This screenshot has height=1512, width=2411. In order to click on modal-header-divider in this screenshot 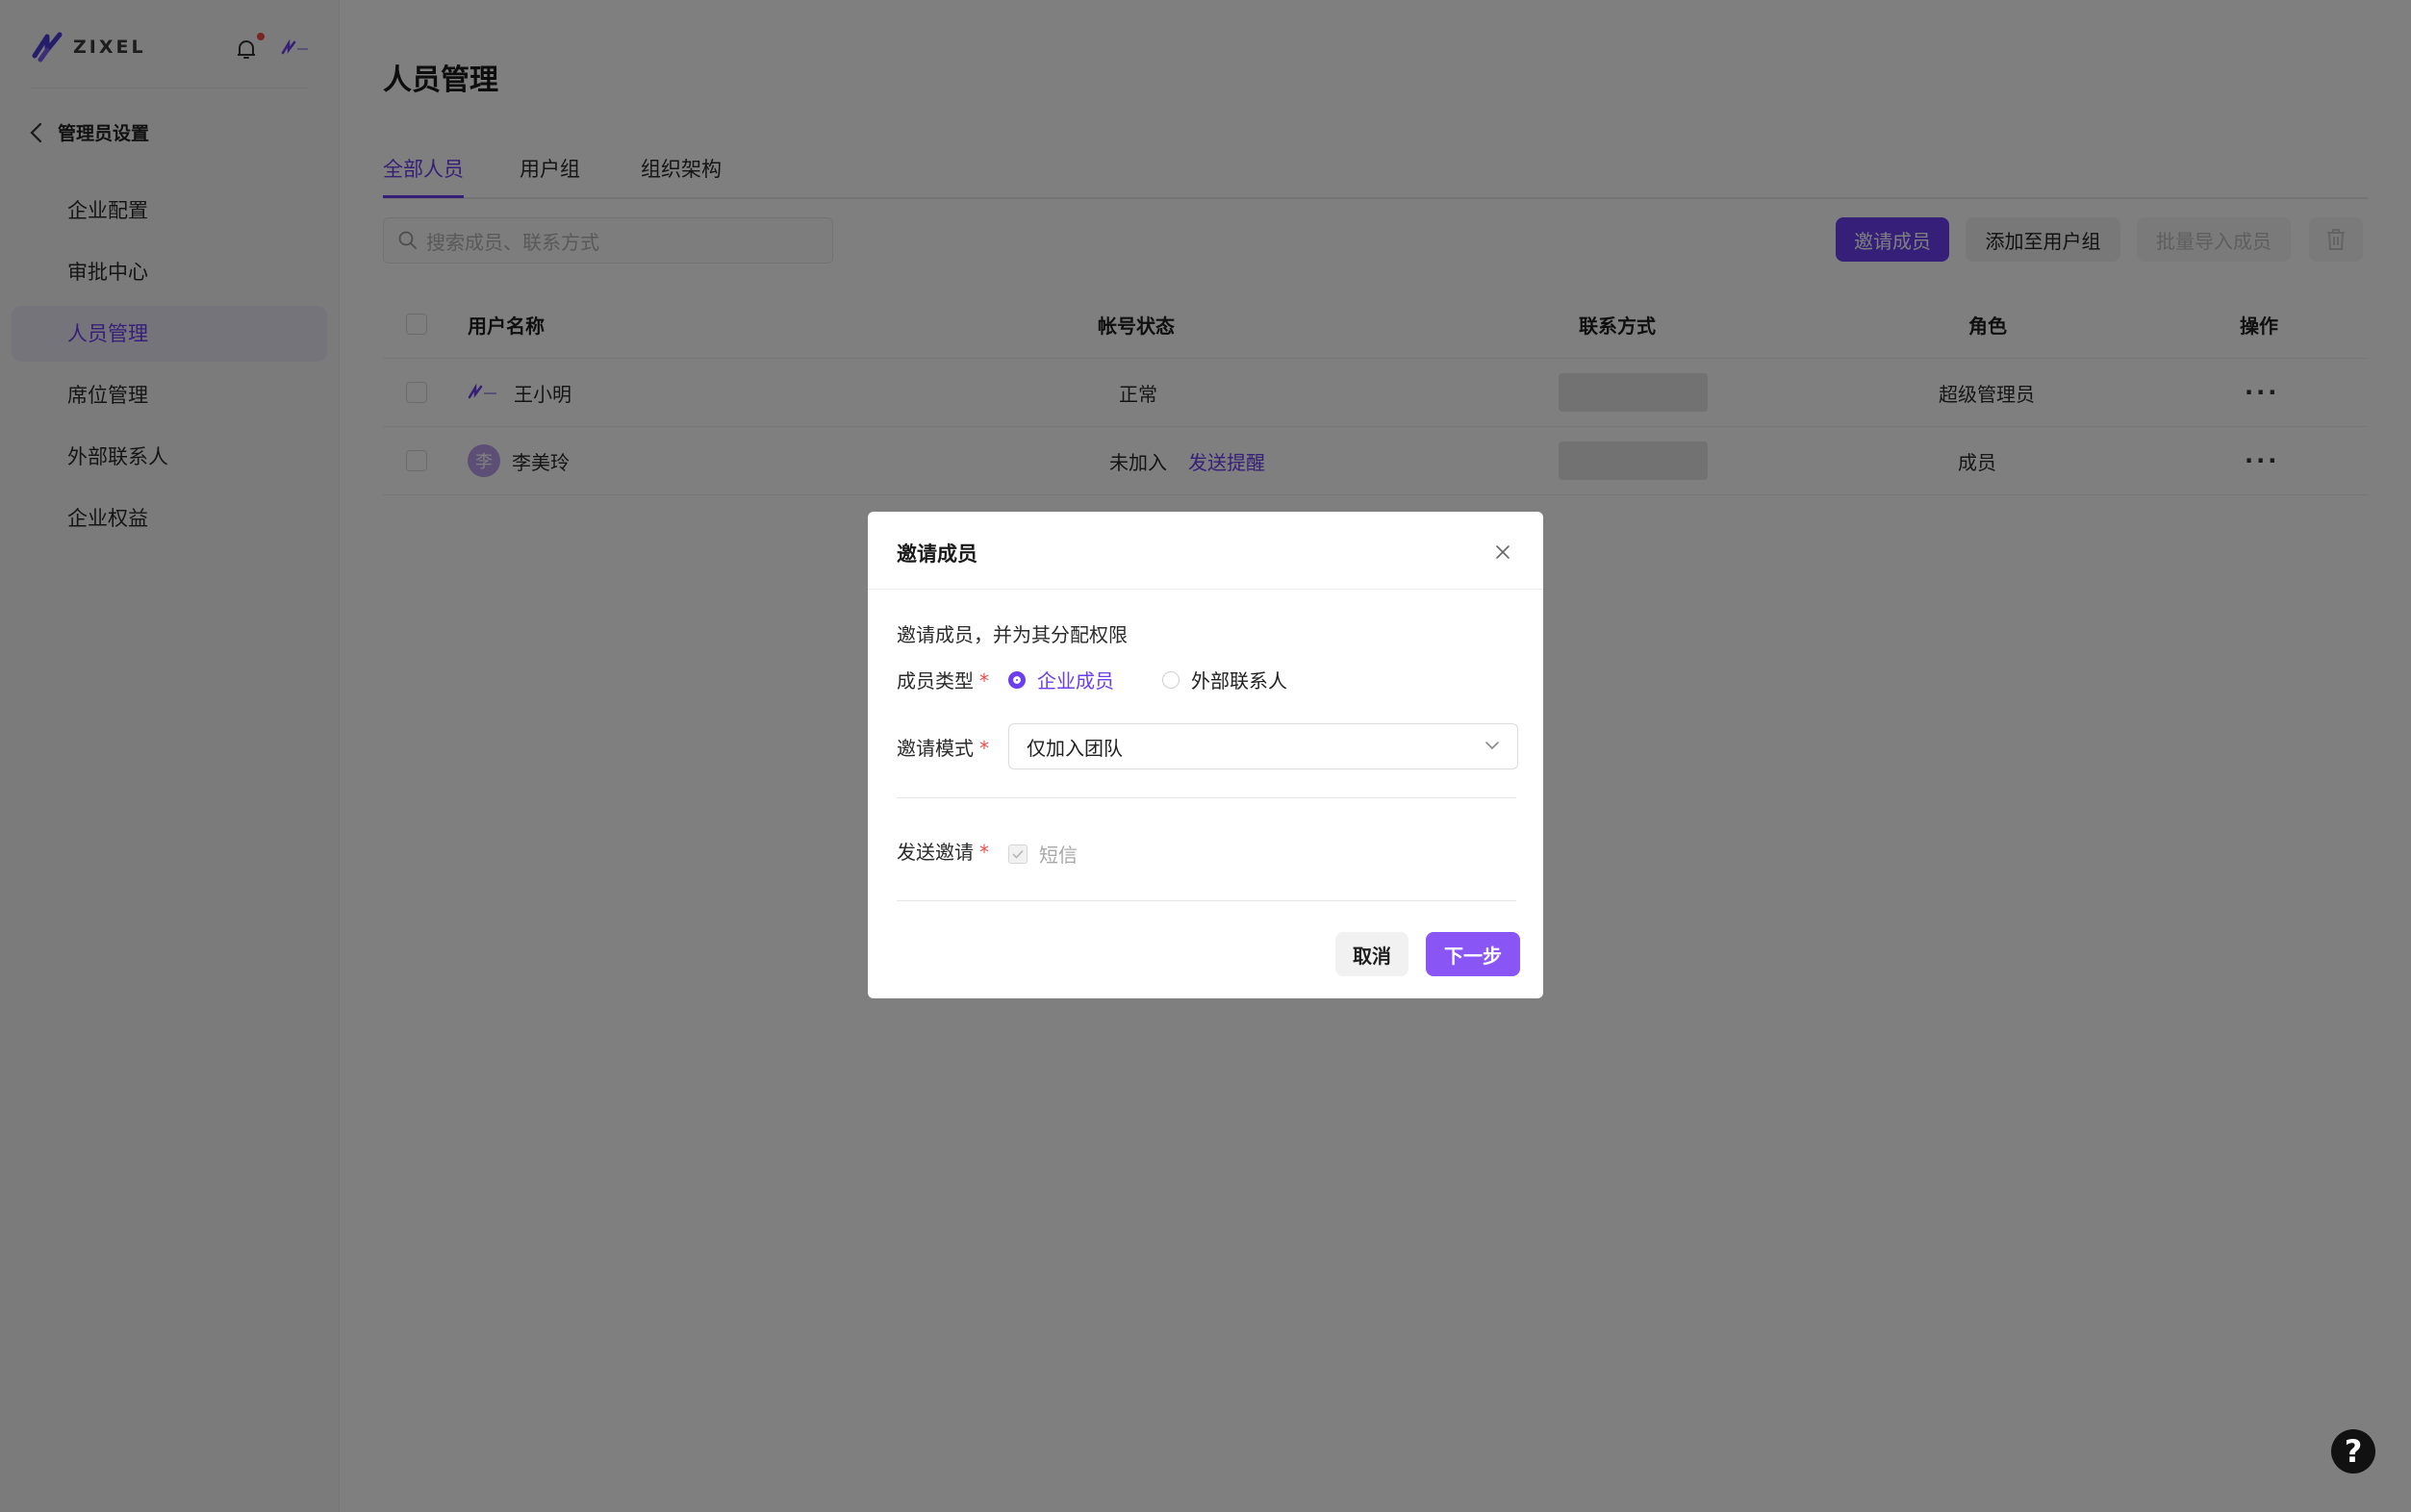, I will do `click(1205, 590)`.